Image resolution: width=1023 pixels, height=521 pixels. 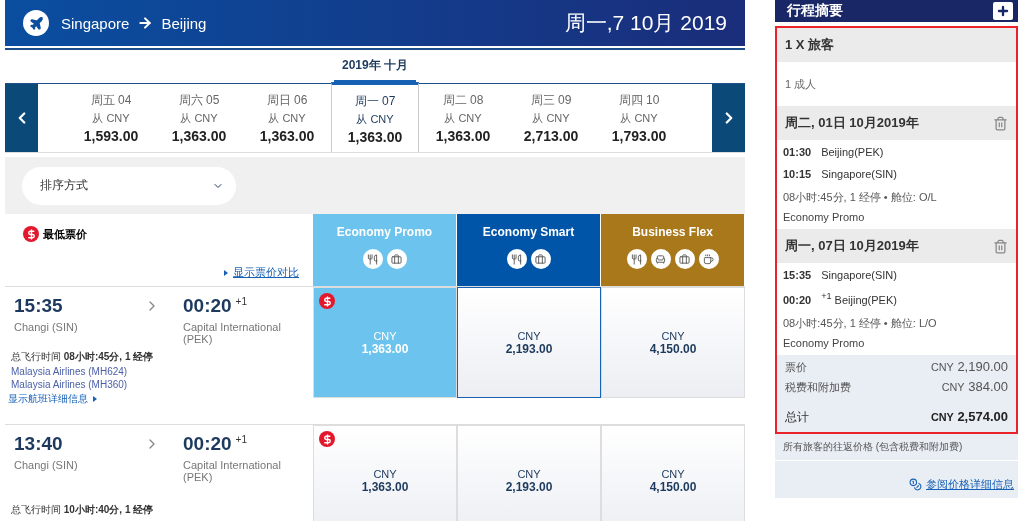 I want to click on lowest-price: 1,593.00, so click(x=111, y=136).